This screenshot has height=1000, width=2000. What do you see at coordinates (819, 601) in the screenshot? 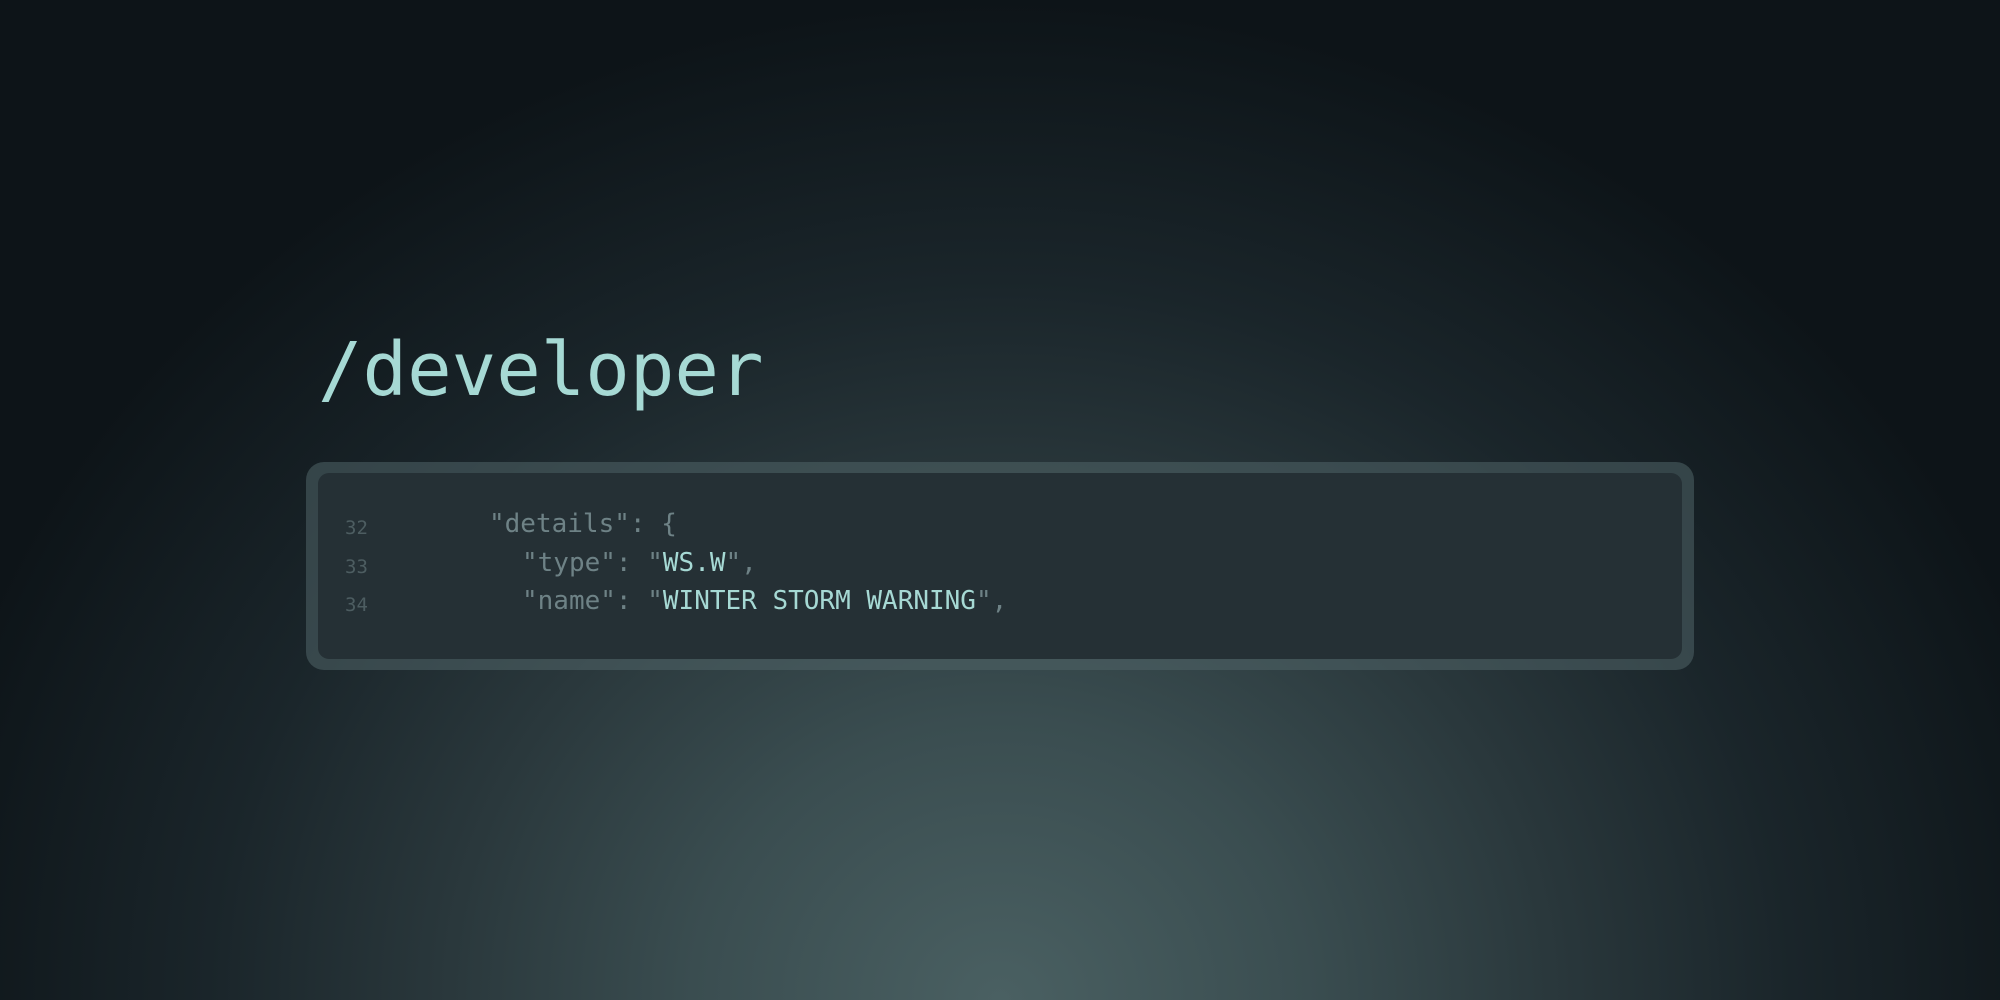
I see `json-value: WINTER STORM WARNING` at bounding box center [819, 601].